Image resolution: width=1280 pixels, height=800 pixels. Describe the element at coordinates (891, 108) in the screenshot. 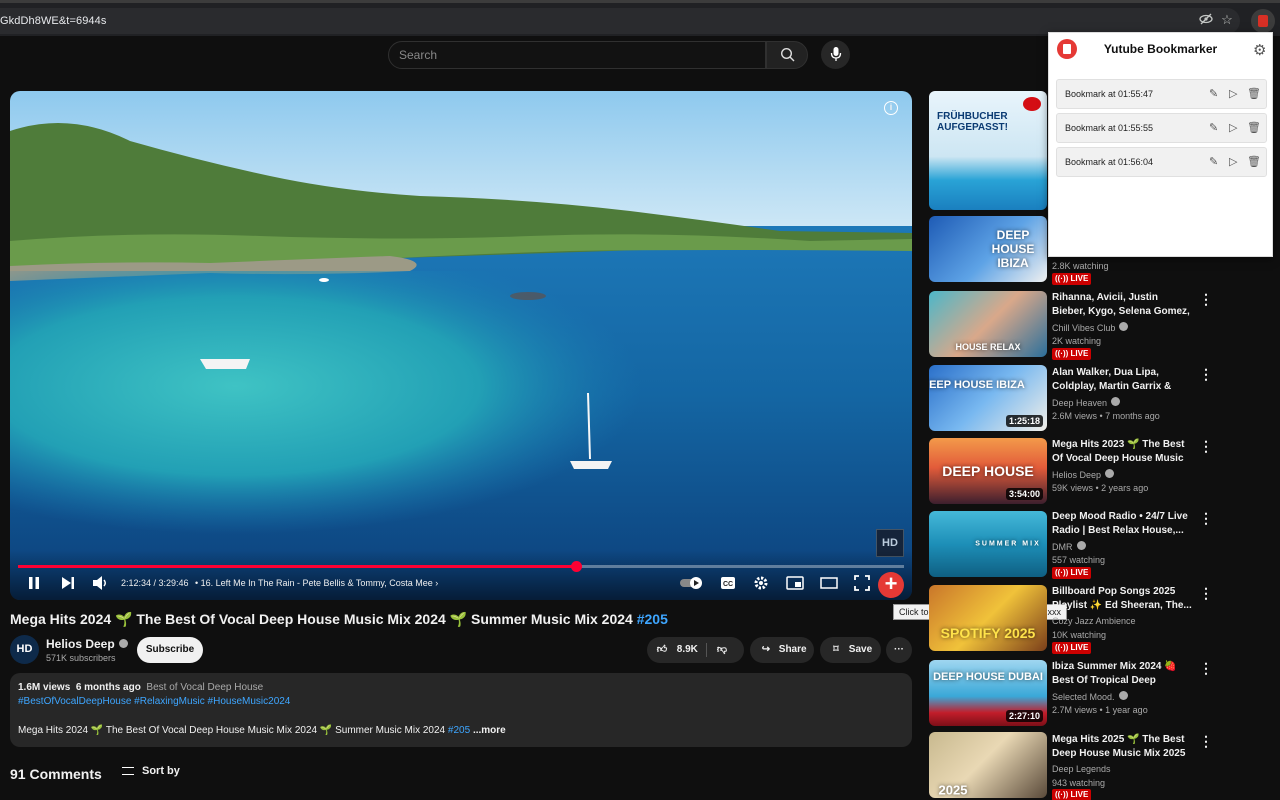

I see `info-icon: i` at that location.